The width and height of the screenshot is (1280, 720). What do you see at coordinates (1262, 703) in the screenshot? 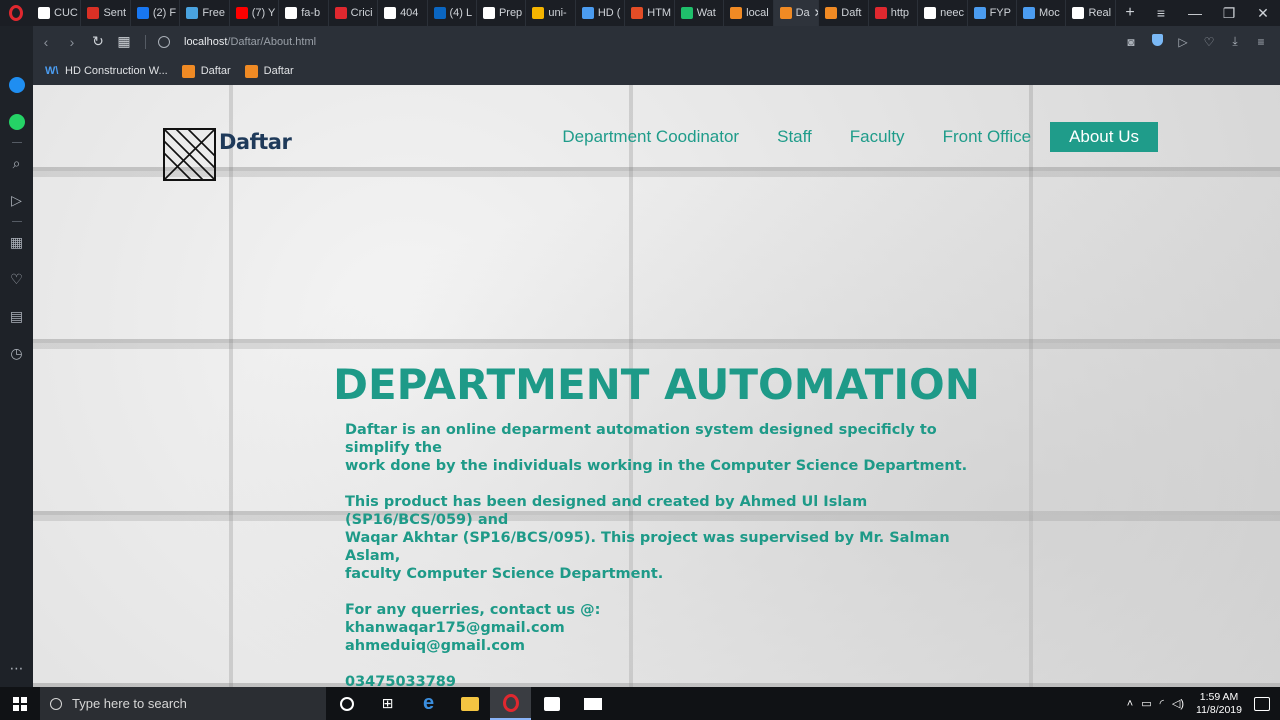
I see `notification-icon` at bounding box center [1262, 703].